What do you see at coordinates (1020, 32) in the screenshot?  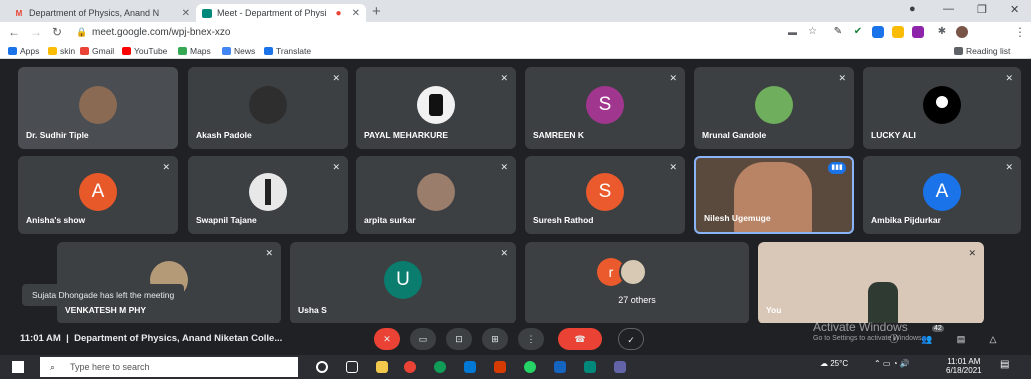 I see `menu-icon: ⋮` at bounding box center [1020, 32].